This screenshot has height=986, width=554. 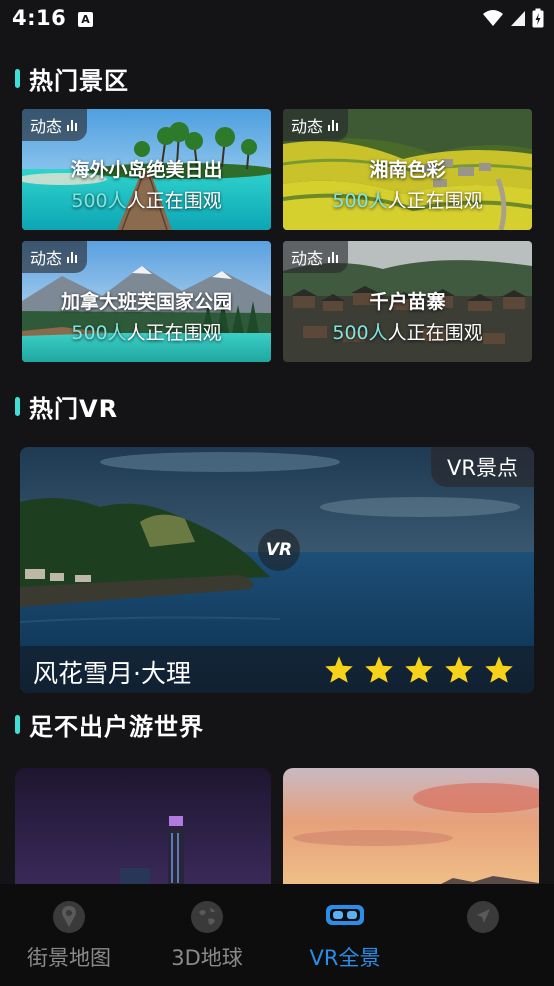 What do you see at coordinates (277, 669) in the screenshot?
I see `vr-footer: 风花雪月·大理` at bounding box center [277, 669].